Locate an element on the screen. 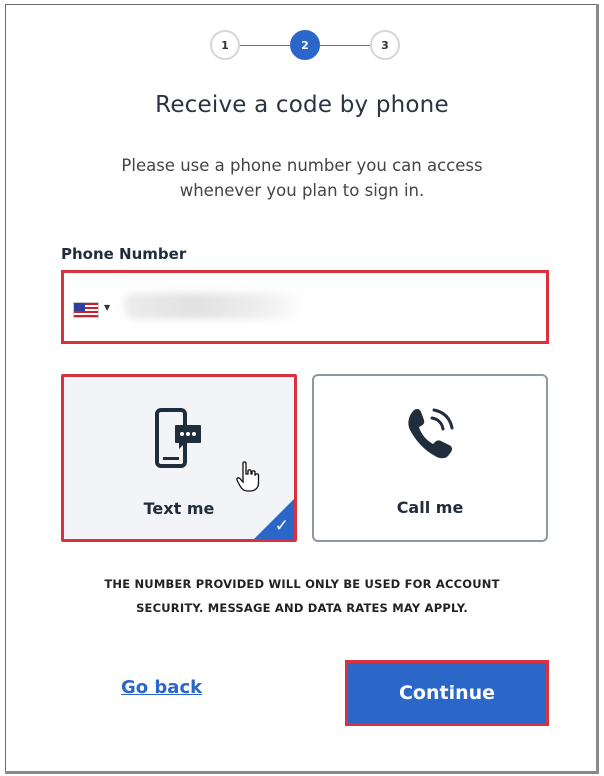 This screenshot has height=776, width=604. call-me-option: Call me is located at coordinates (430, 458).